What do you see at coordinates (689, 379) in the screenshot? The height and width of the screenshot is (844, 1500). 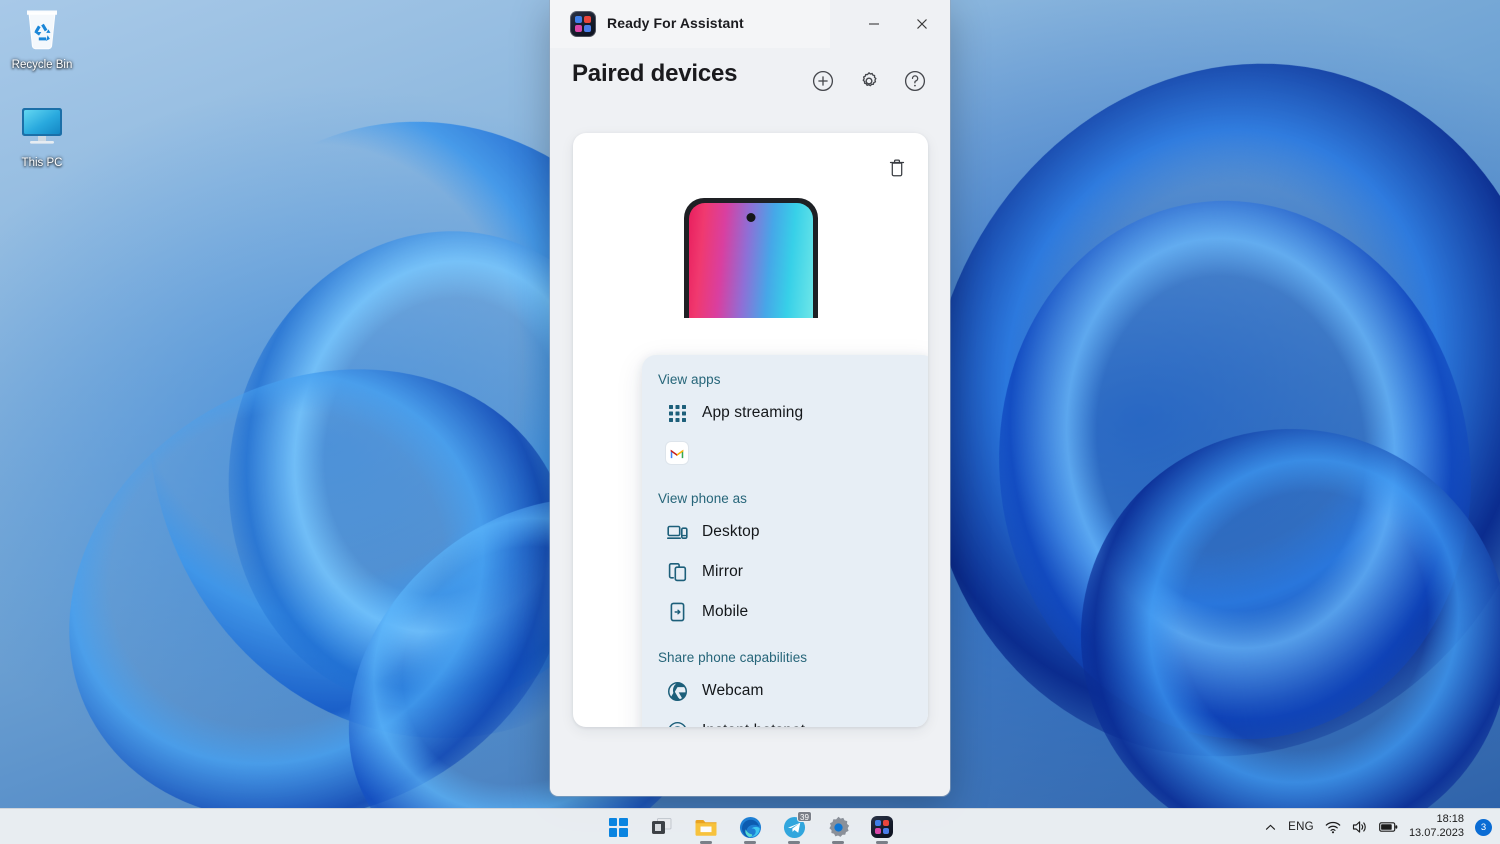 I see `menu-section-title-view-apps: View apps` at bounding box center [689, 379].